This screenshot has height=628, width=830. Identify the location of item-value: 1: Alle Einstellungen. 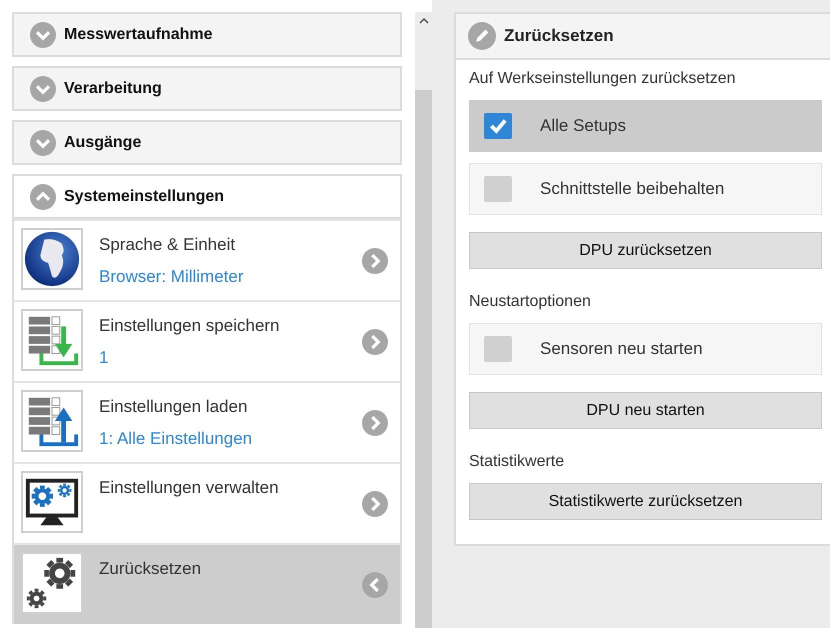
(176, 439).